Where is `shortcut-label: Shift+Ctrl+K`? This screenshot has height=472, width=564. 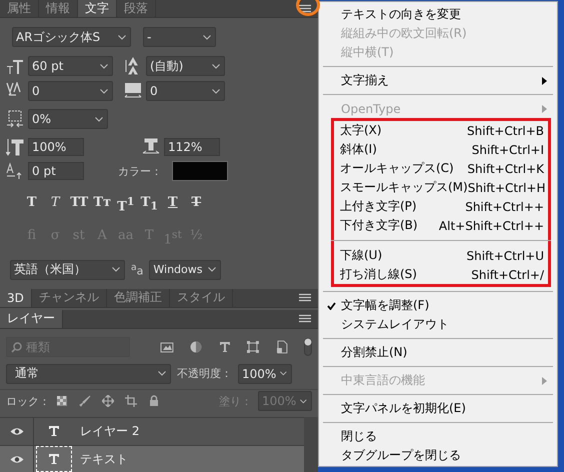
shortcut-label: Shift+Ctrl+K is located at coordinates (506, 169).